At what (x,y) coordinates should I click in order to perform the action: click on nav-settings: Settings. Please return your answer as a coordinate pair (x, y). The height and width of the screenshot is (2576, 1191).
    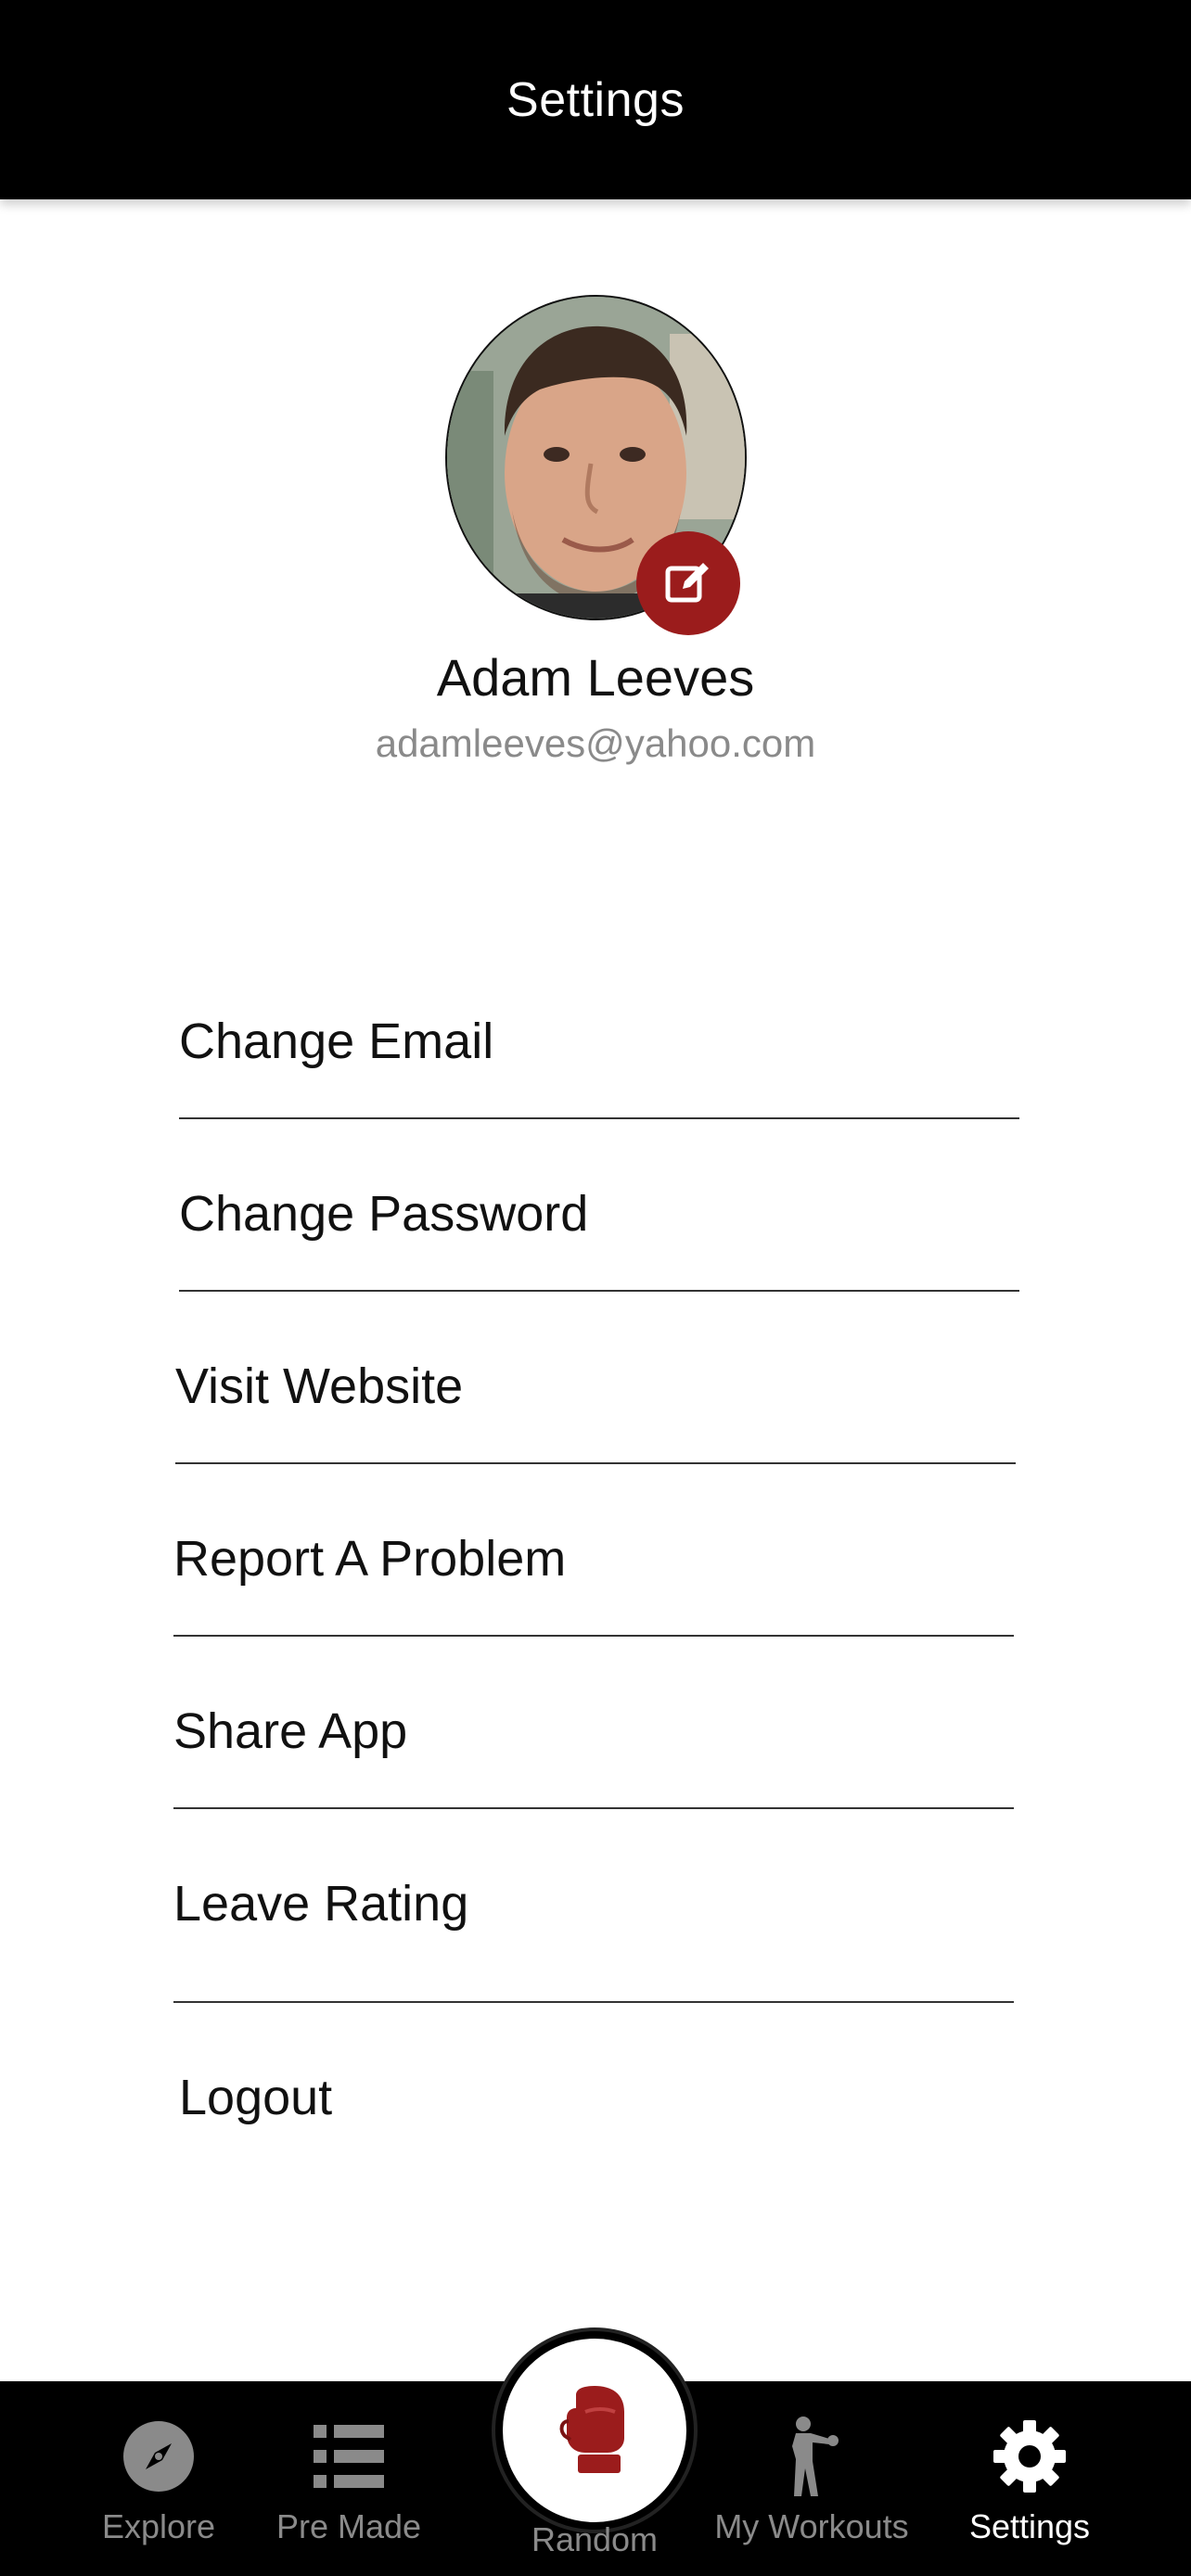
    Looking at the image, I should click on (1029, 2478).